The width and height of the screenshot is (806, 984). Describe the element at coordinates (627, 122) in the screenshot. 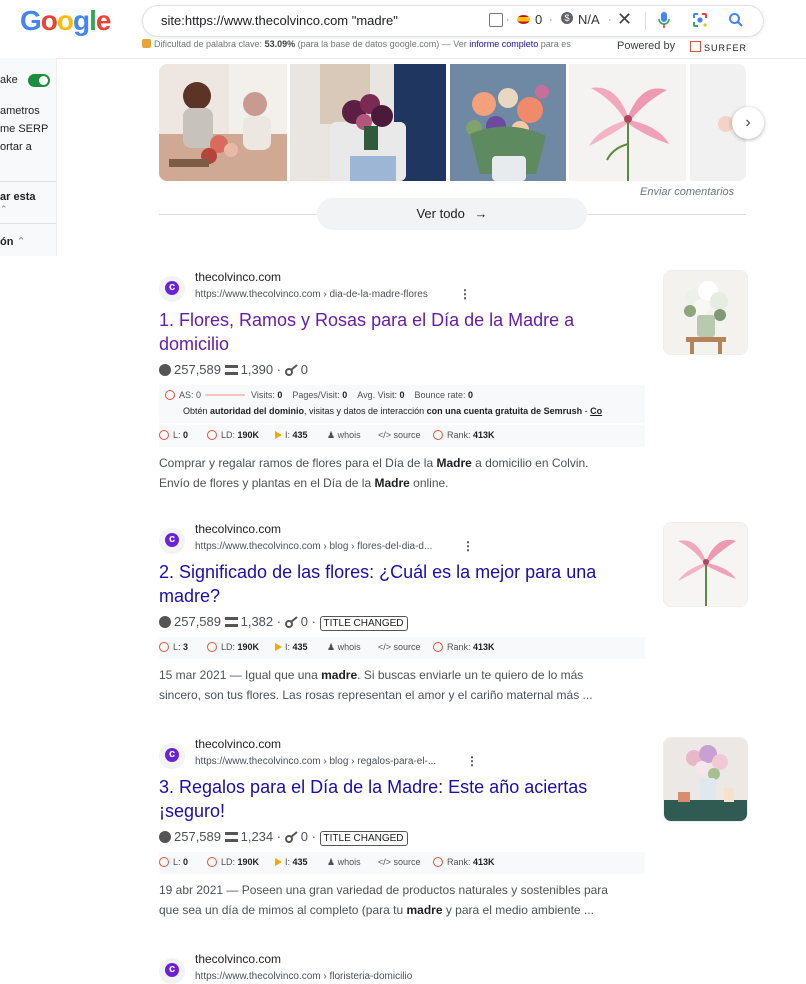

I see `image-thumb-pink-lily` at that location.